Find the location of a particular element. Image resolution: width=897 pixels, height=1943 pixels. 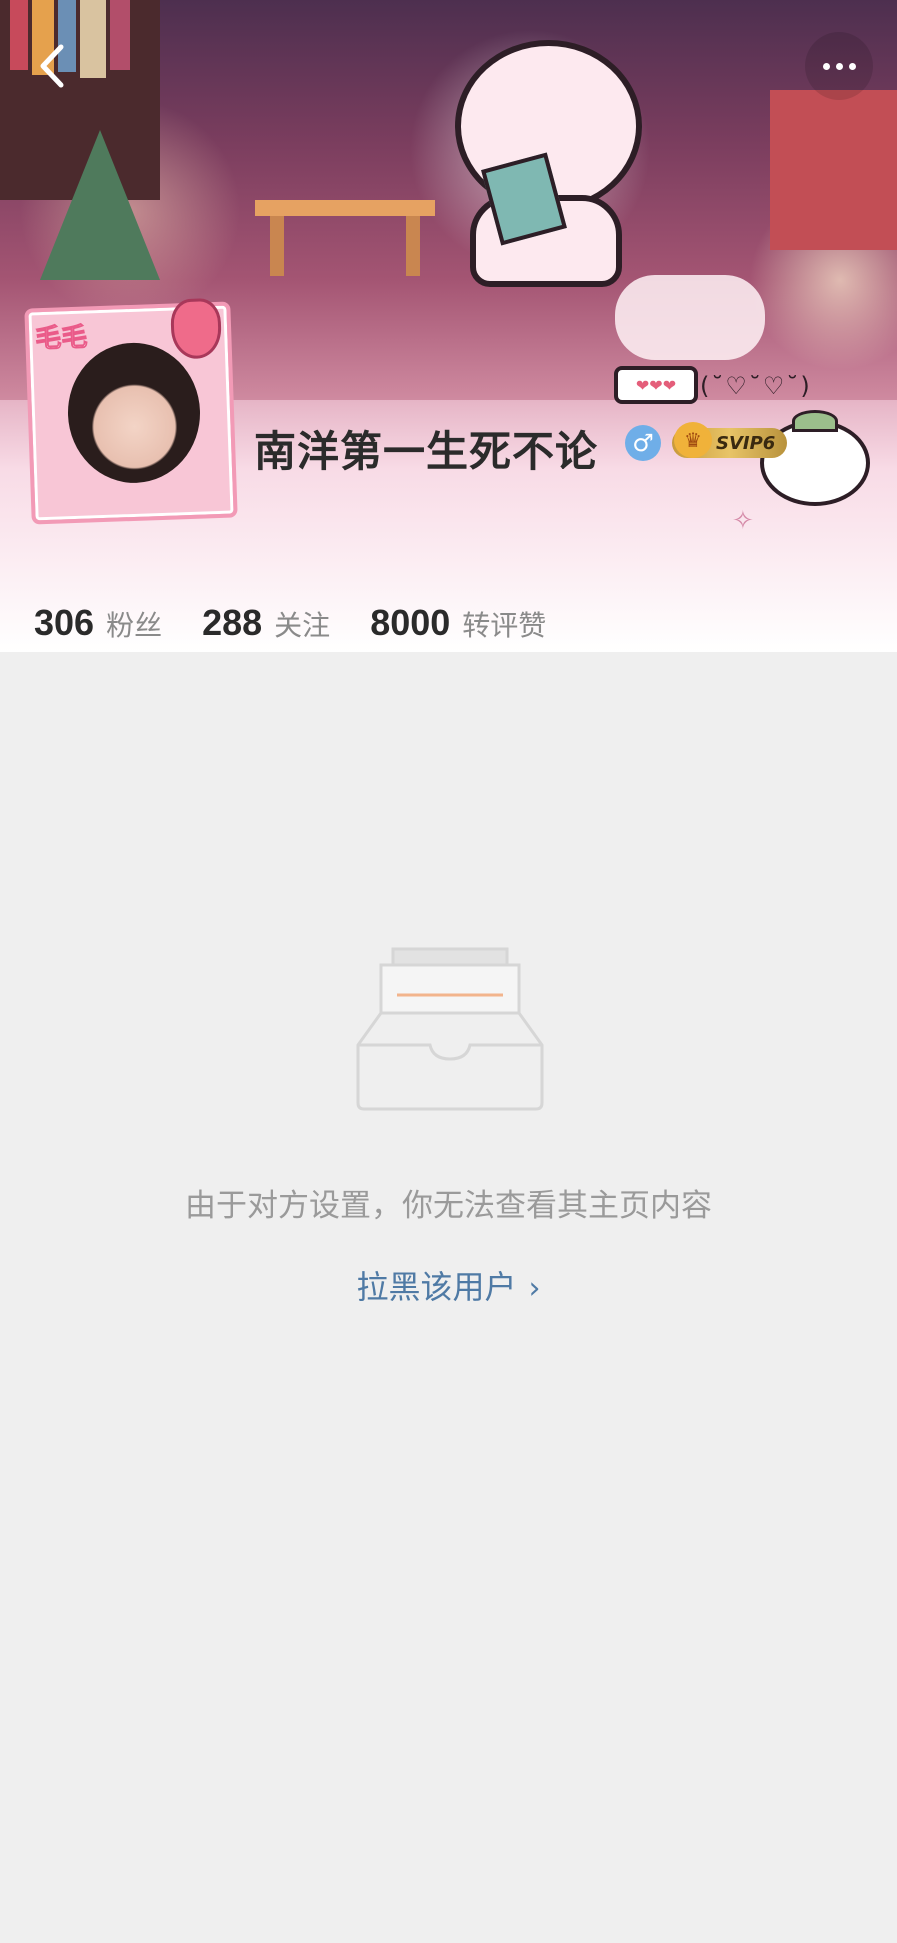

vip-level-label: SVIP6 is located at coordinates (746, 443).